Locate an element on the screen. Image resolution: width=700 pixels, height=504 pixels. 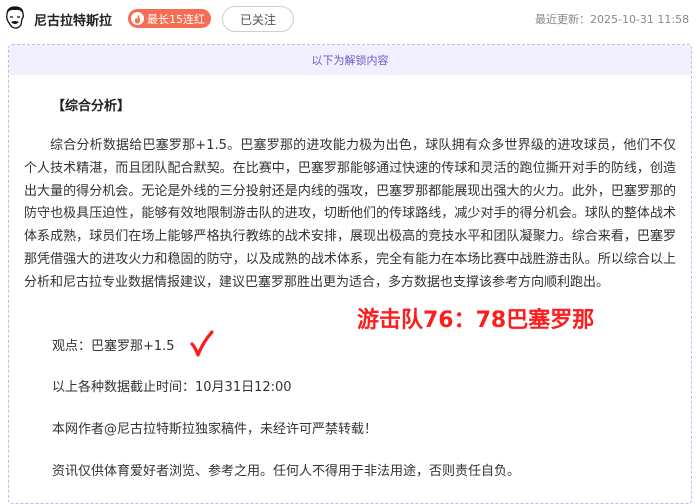
last-update-time: 最近更新：2025-10-31 11:58 is located at coordinates (612, 19).